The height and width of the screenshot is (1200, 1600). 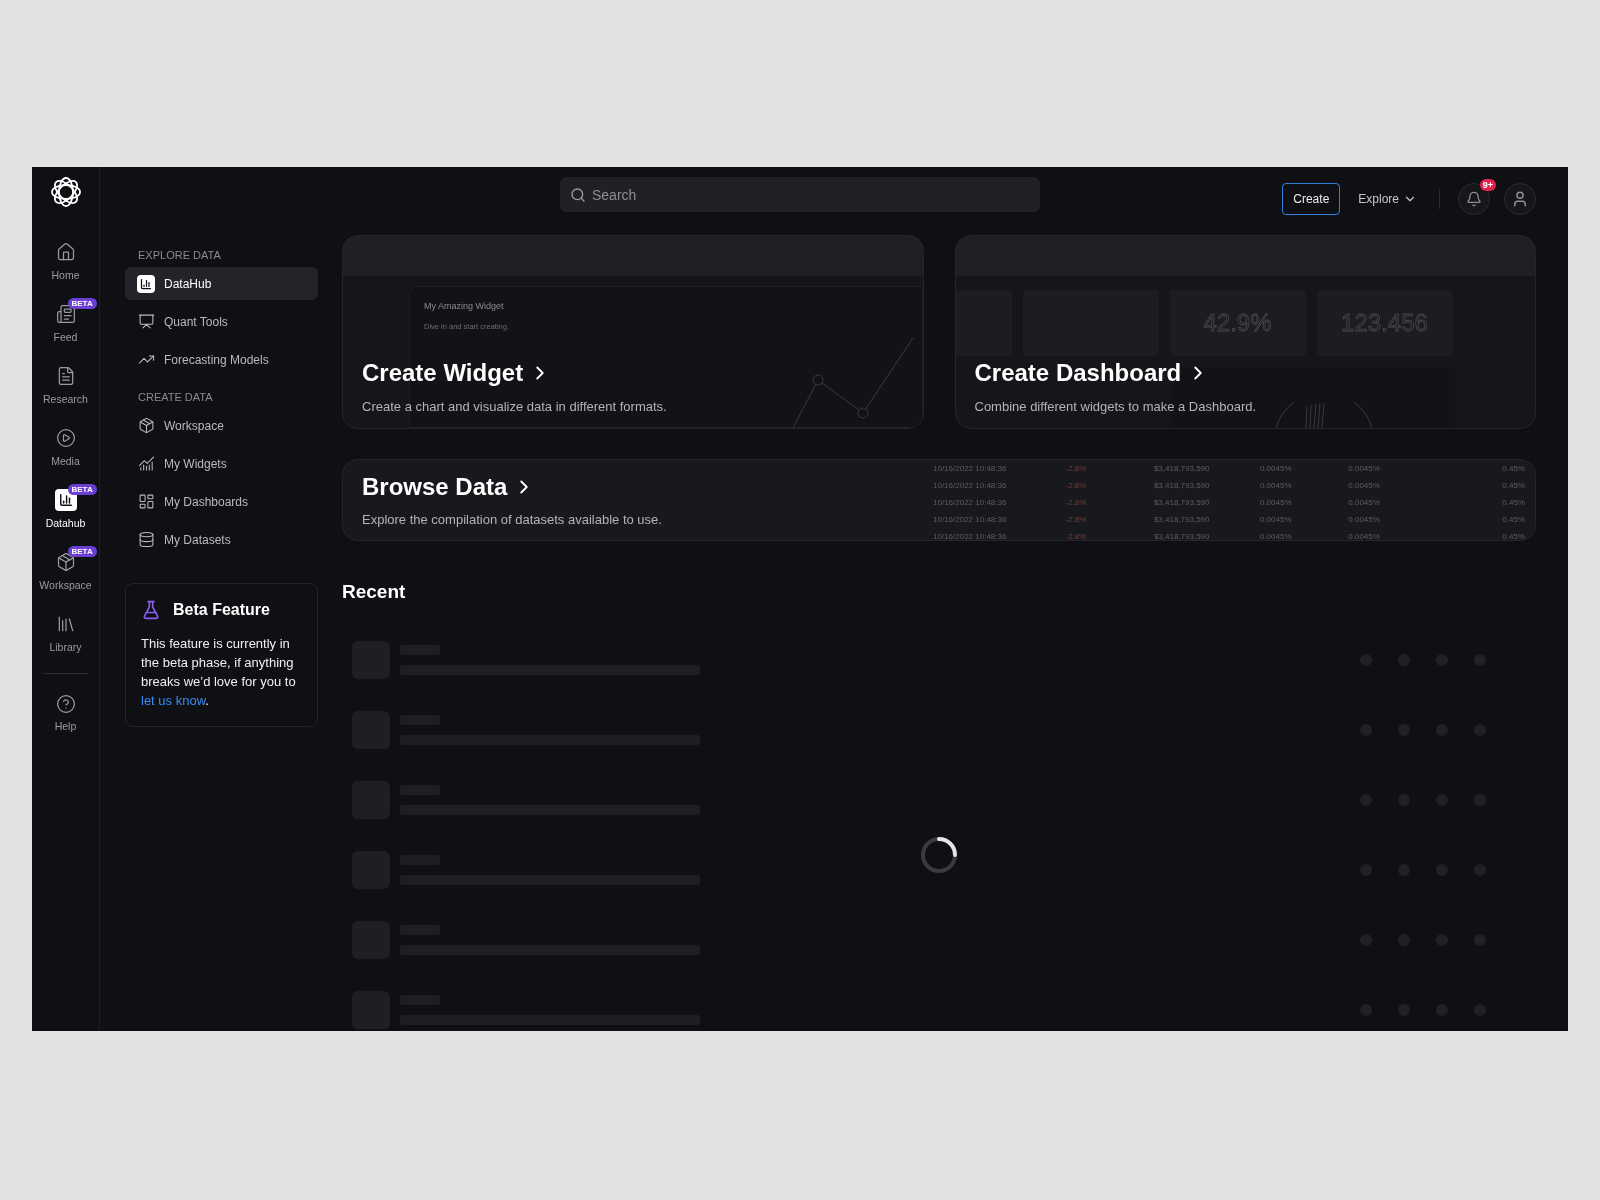 I want to click on card-title: Browse Data, so click(x=435, y=487).